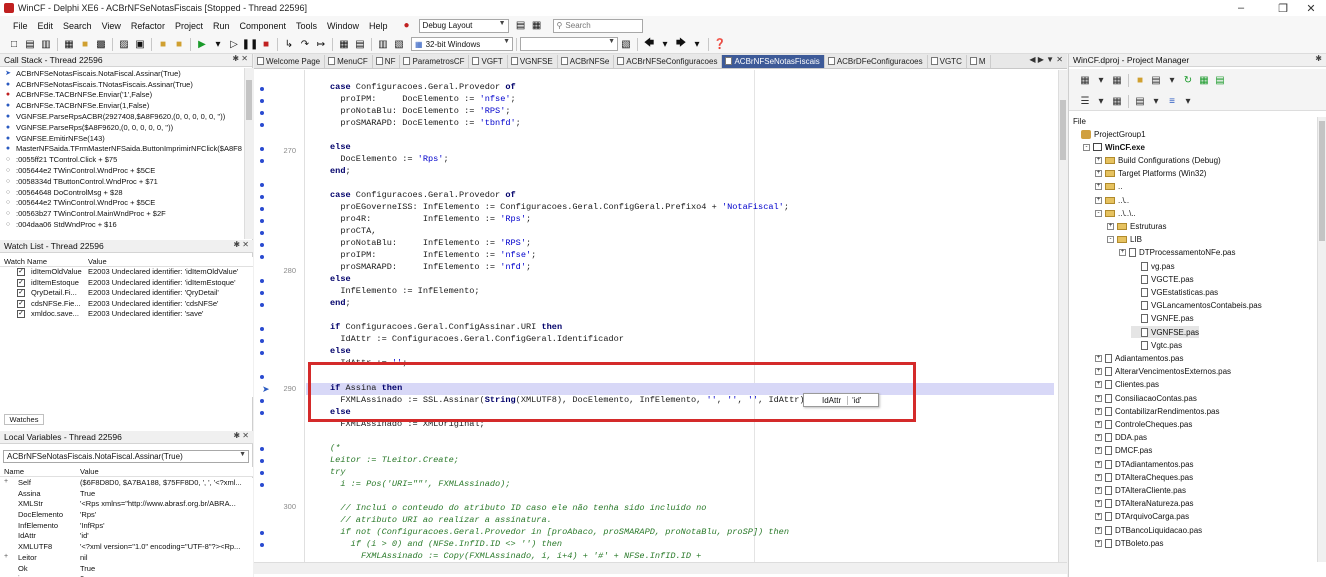 The width and height of the screenshot is (1326, 577). I want to click on options-icon: ≡, so click(1172, 101).